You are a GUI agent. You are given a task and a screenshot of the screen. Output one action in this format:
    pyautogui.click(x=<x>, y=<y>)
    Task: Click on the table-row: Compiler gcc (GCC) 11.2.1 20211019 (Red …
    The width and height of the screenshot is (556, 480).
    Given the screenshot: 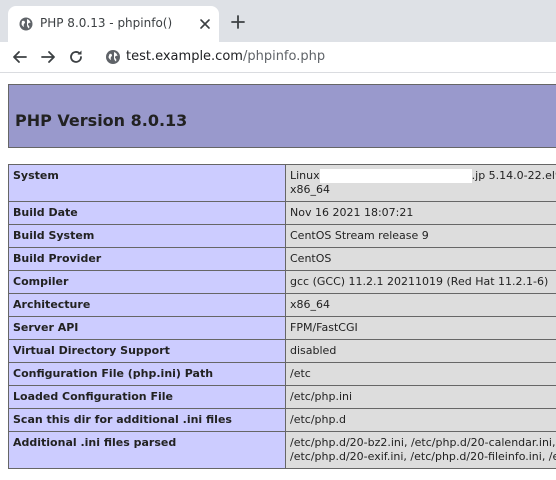 What is the action you would take?
    pyautogui.click(x=282, y=282)
    